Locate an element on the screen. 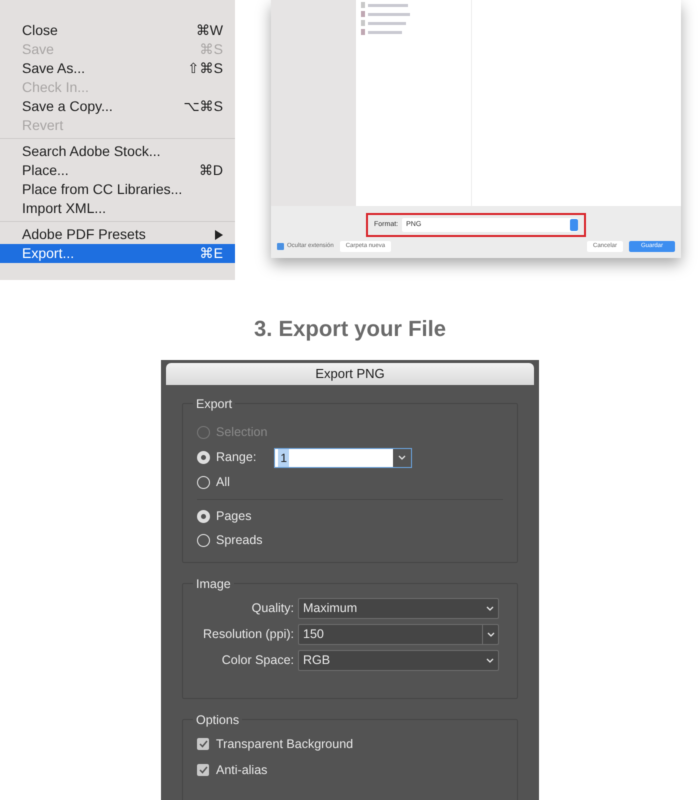  radio-label: All is located at coordinates (223, 483).